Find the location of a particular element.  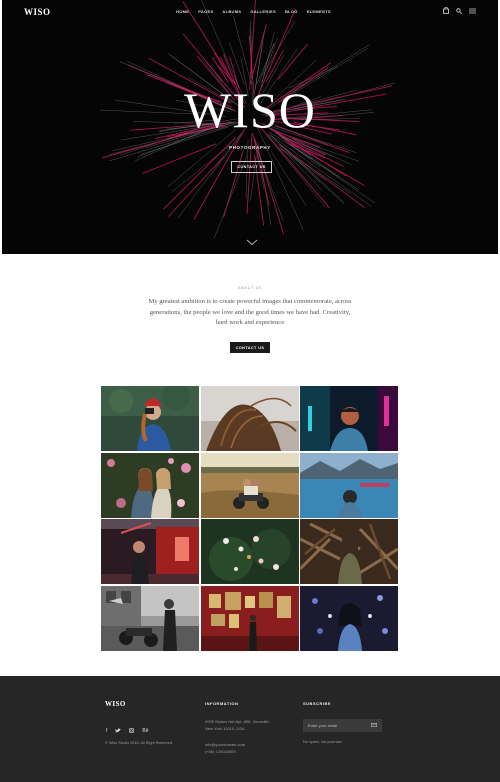

gallery-photo-hair-closeup is located at coordinates (249, 418).